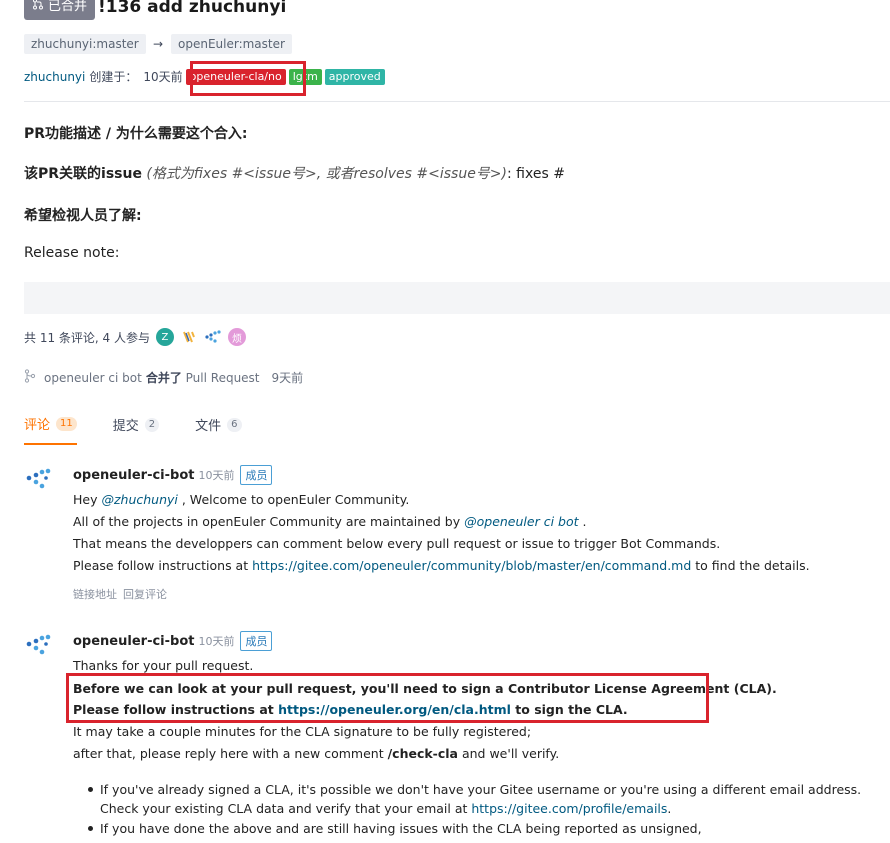 The height and width of the screenshot is (843, 890). What do you see at coordinates (236, 337) in the screenshot?
I see `avatar: 烦` at bounding box center [236, 337].